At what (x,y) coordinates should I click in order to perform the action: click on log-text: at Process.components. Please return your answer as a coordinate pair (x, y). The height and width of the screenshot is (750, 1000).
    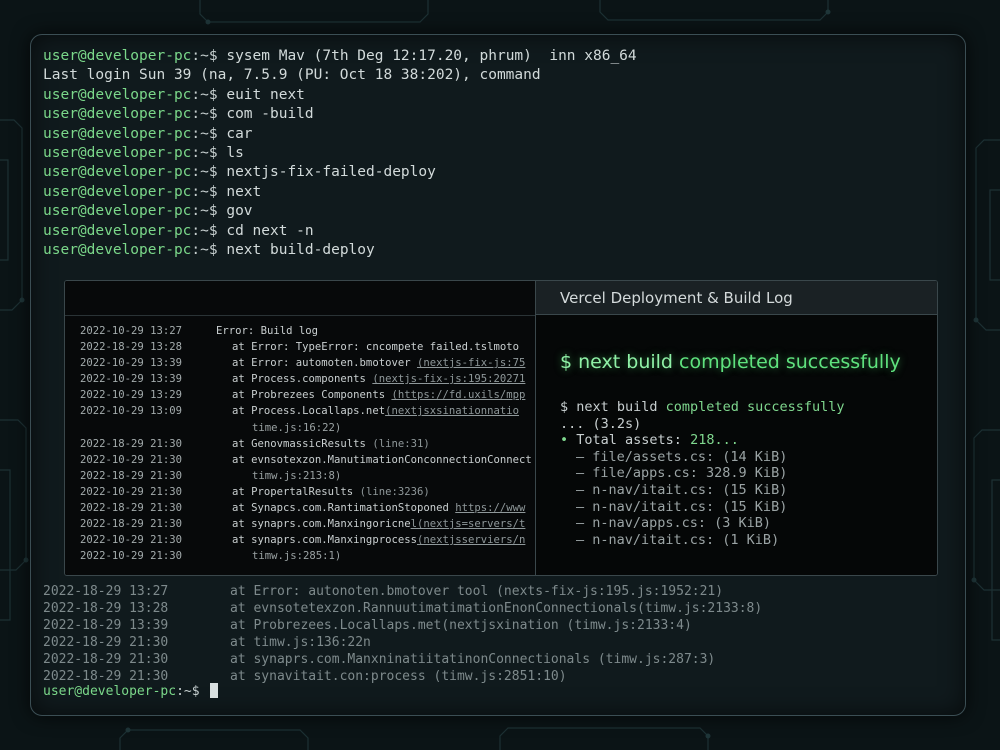
    Looking at the image, I should click on (302, 379).